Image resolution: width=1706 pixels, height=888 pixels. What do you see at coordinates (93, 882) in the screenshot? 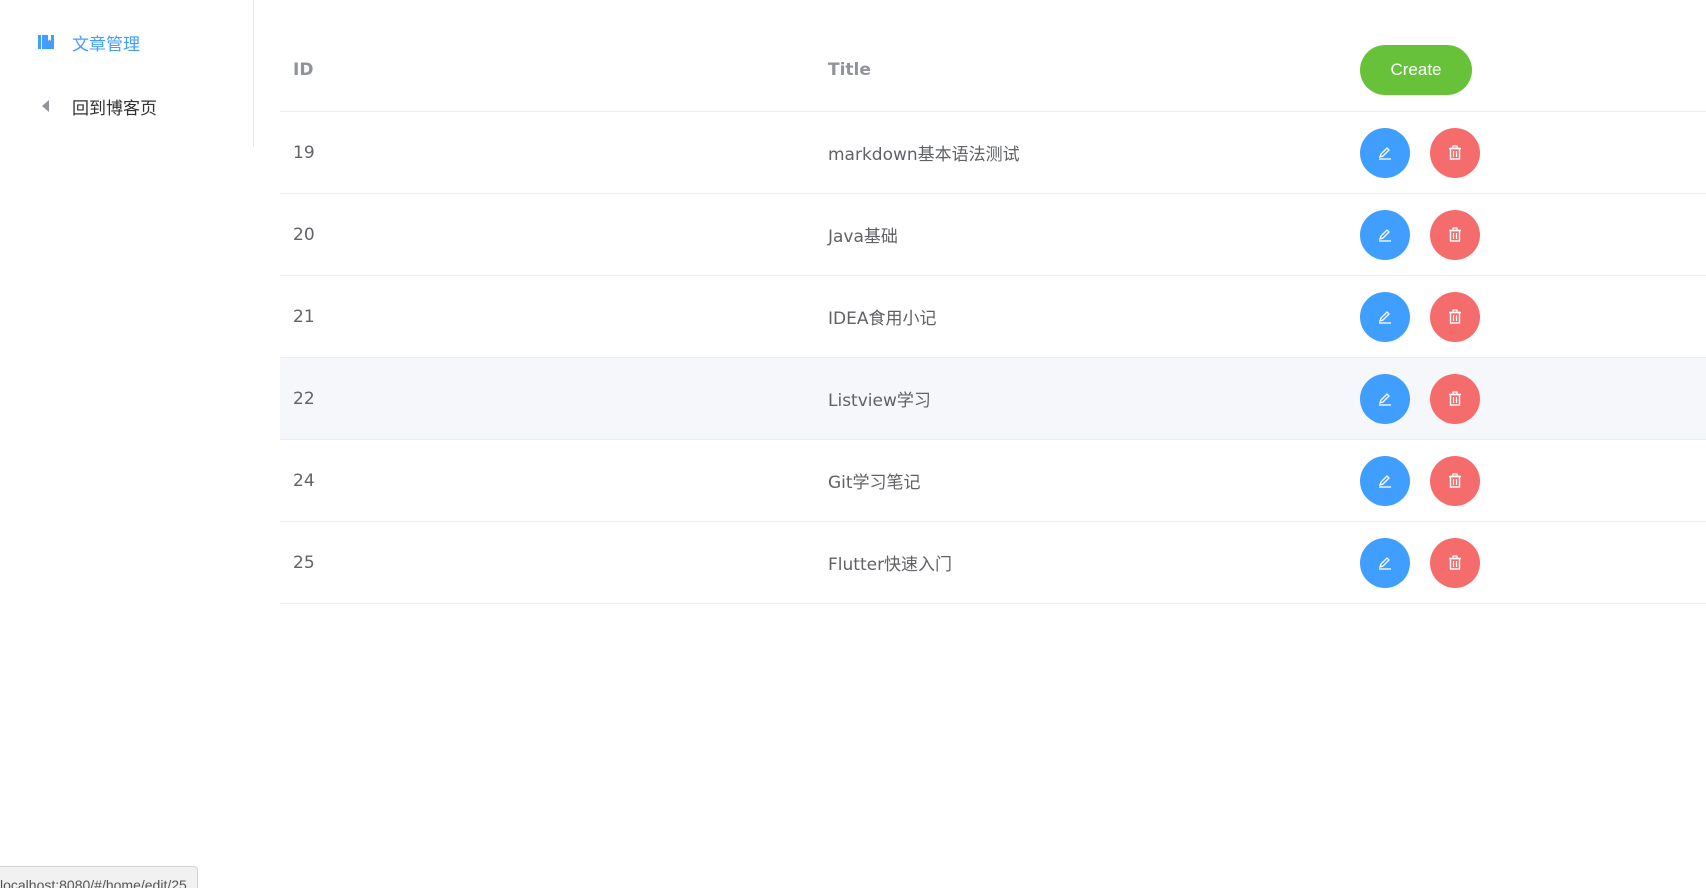
I see `status-url: localhost:8080/#/home/edit/25` at bounding box center [93, 882].